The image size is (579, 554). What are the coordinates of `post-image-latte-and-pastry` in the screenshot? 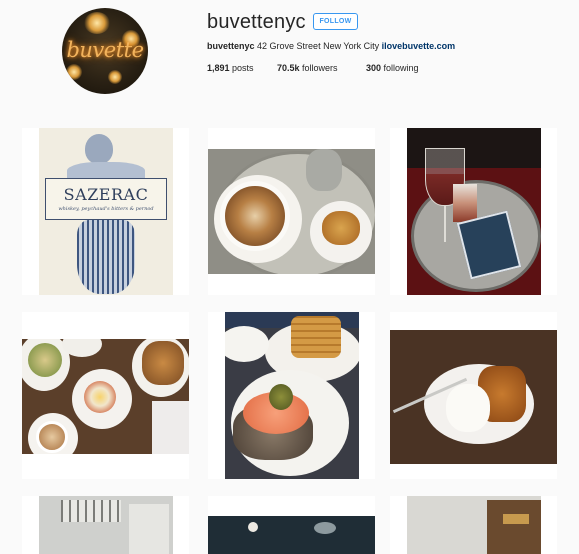 It's located at (291, 211).